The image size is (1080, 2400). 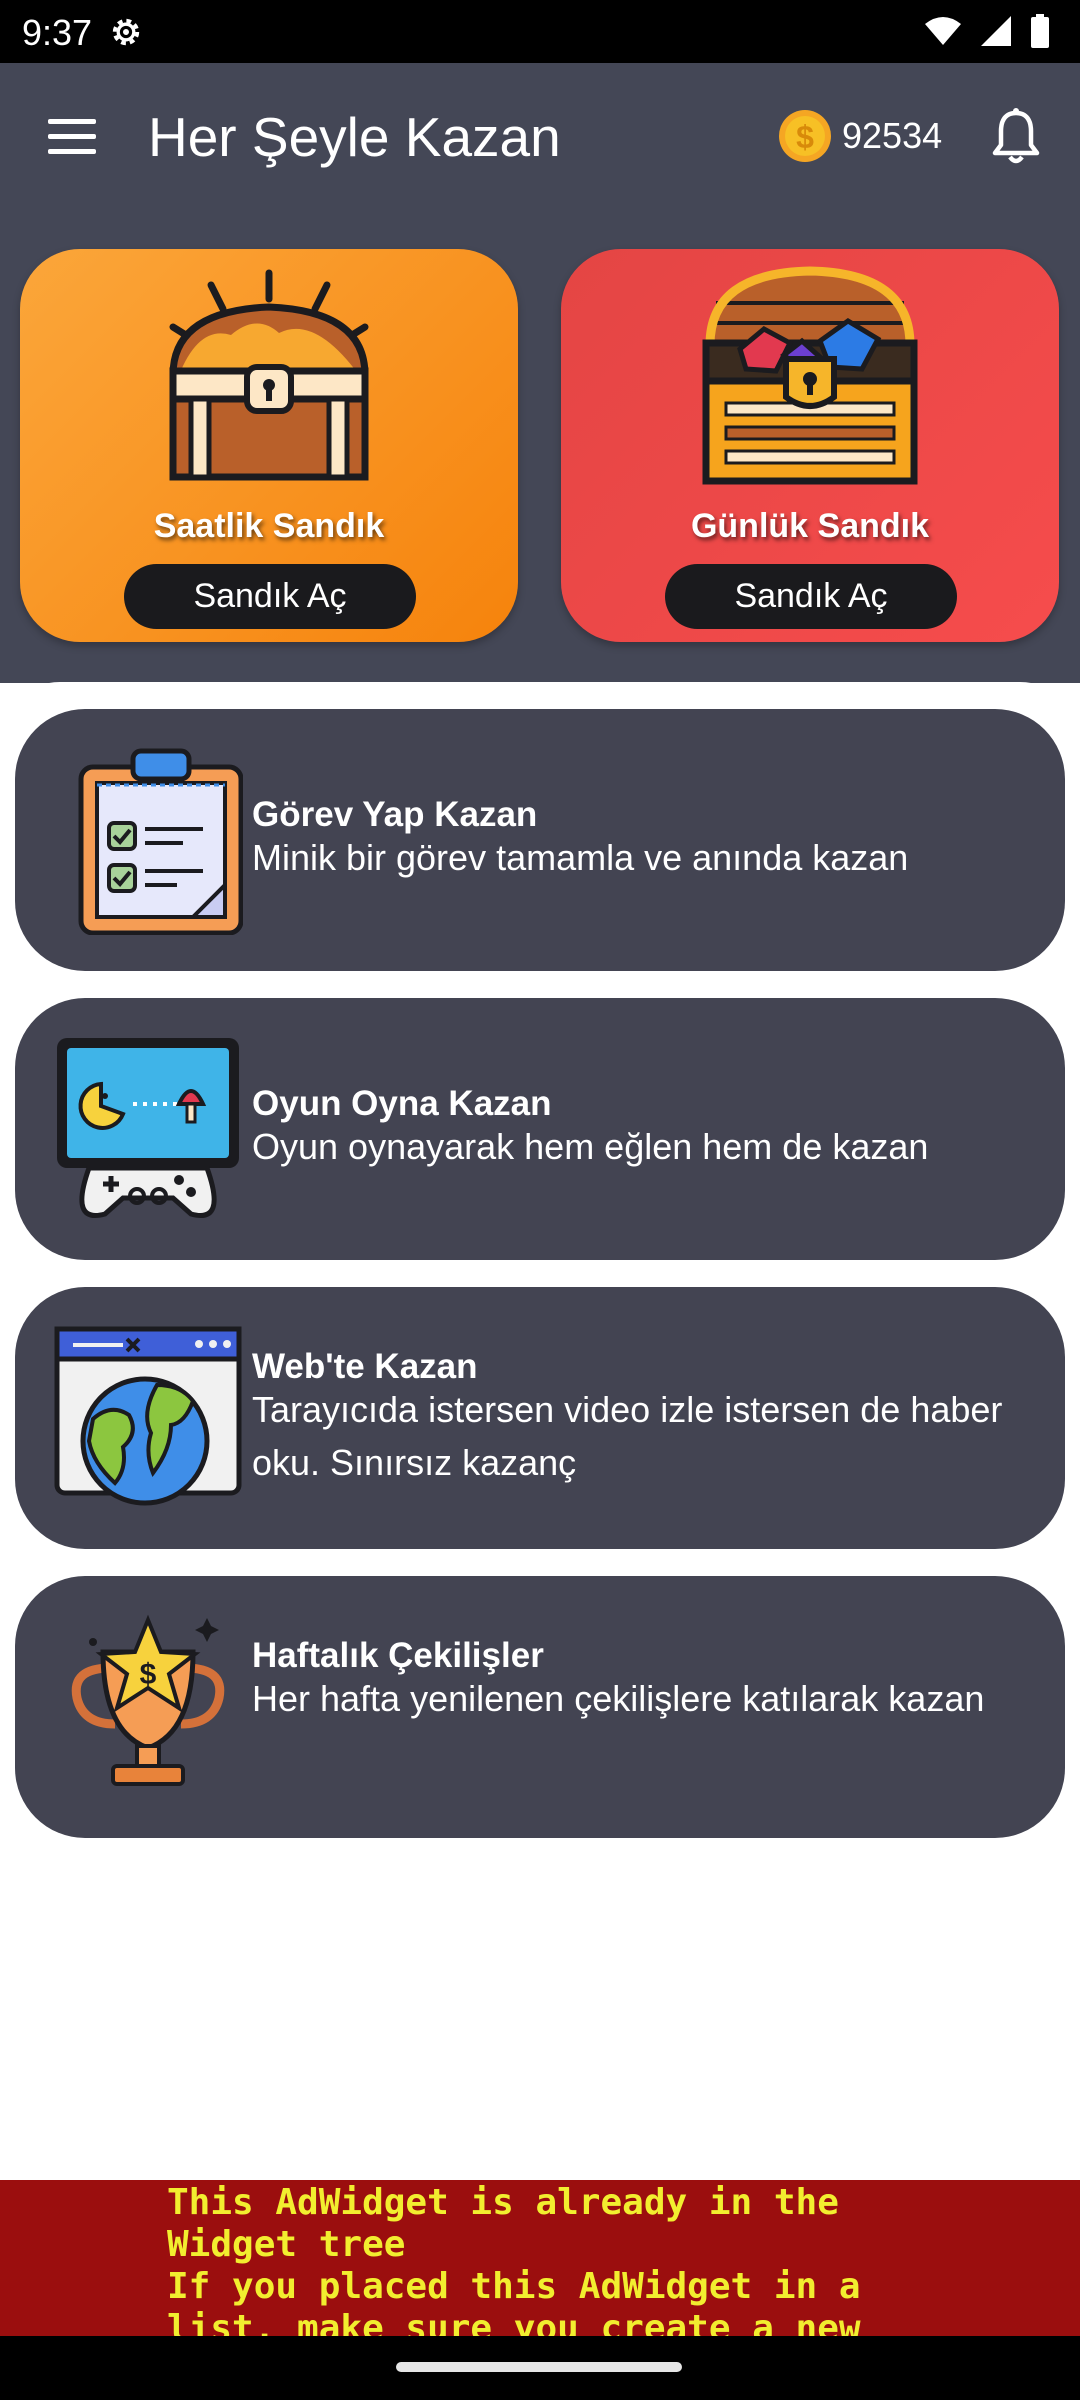 I want to click on notification-bell-icon, so click(x=1016, y=137).